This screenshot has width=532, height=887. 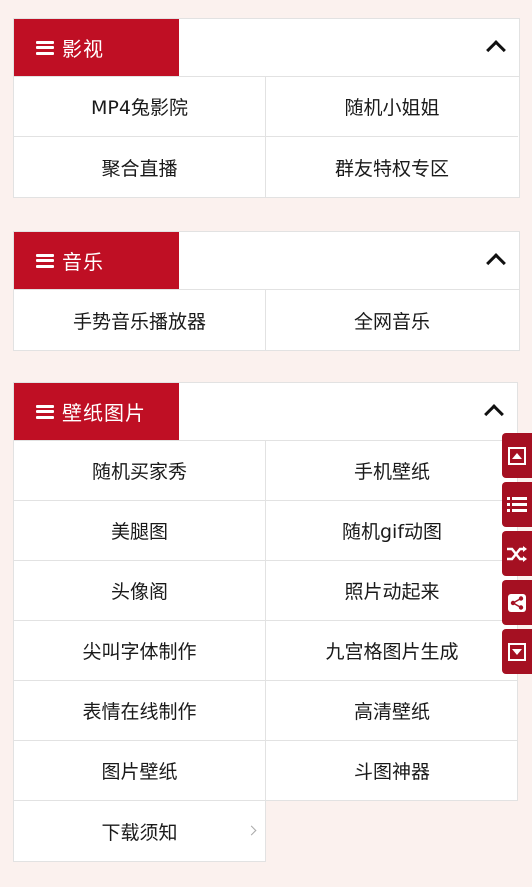 I want to click on share-icon, so click(x=517, y=602).